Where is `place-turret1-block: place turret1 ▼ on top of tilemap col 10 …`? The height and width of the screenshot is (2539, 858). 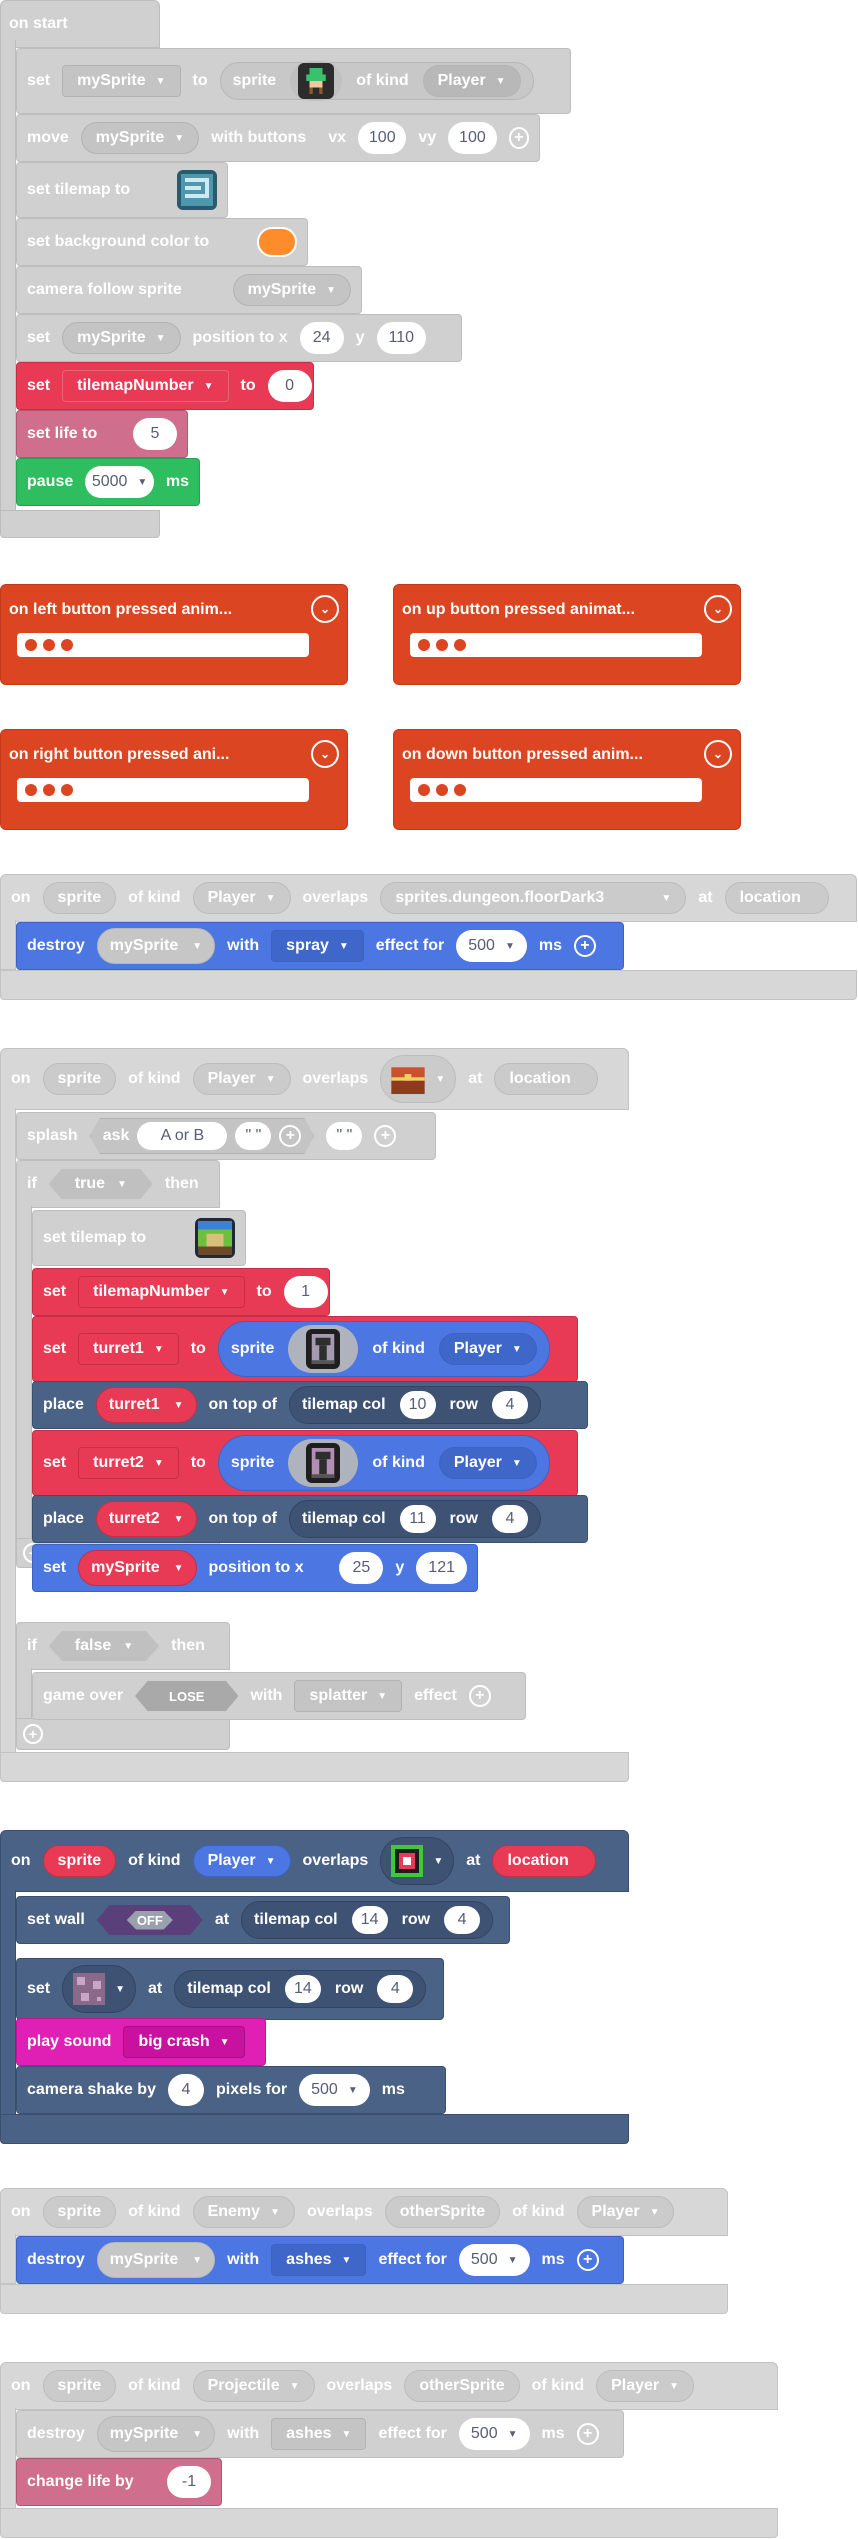 place-turret1-block: place turret1 ▼ on top of tilemap col 10 … is located at coordinates (310, 1405).